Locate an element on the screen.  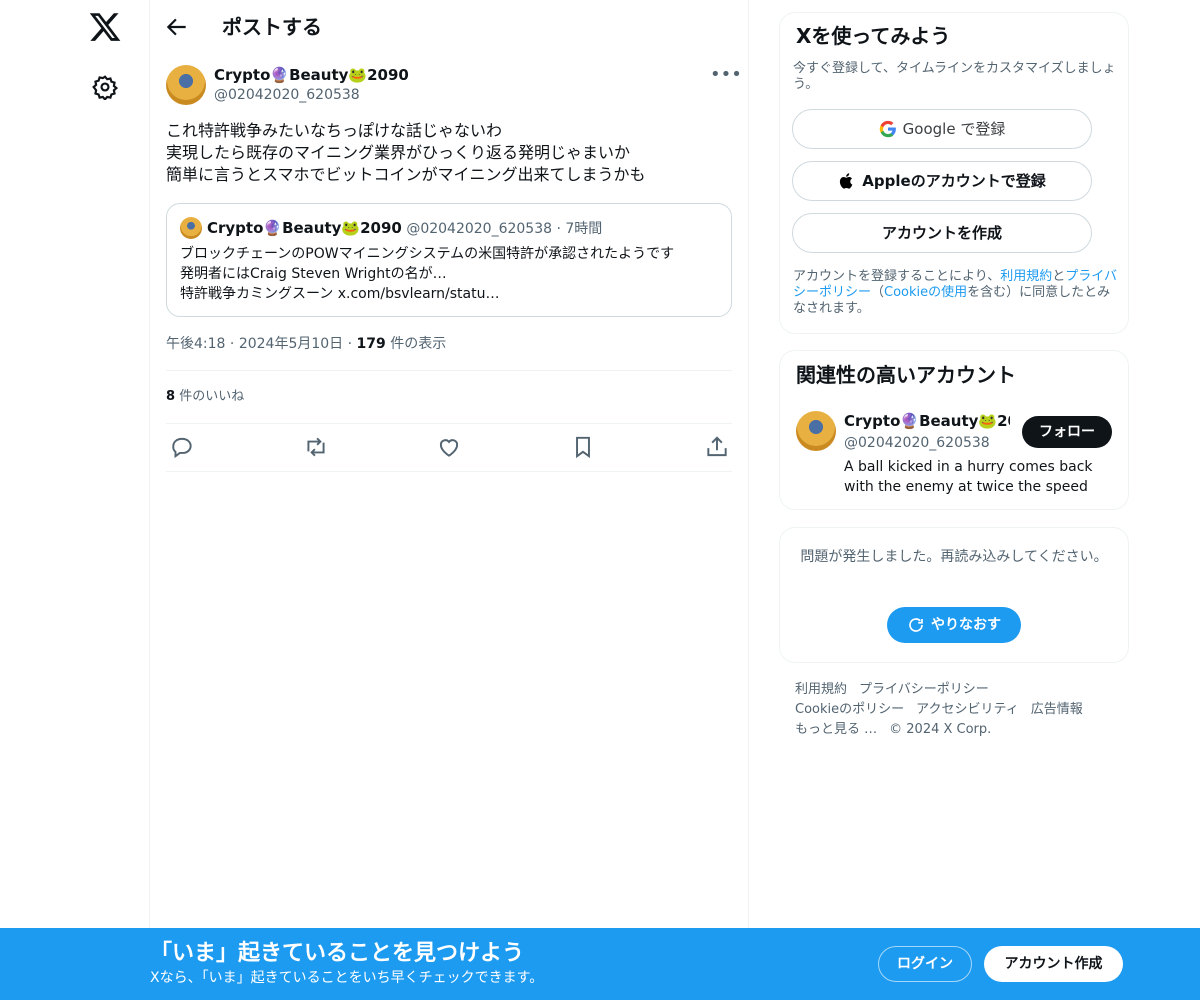
footer-link: 広告情報 is located at coordinates (1057, 709).